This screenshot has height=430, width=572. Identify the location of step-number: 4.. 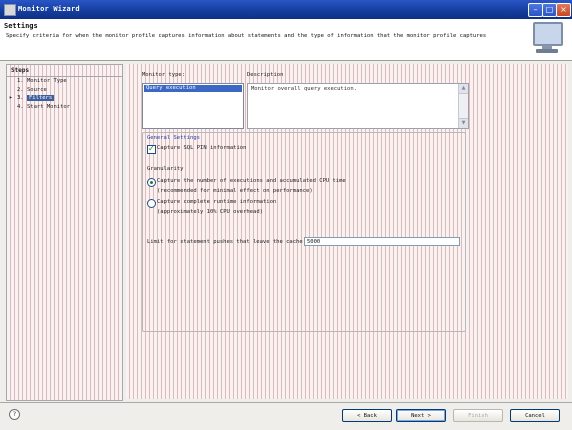
(20, 106).